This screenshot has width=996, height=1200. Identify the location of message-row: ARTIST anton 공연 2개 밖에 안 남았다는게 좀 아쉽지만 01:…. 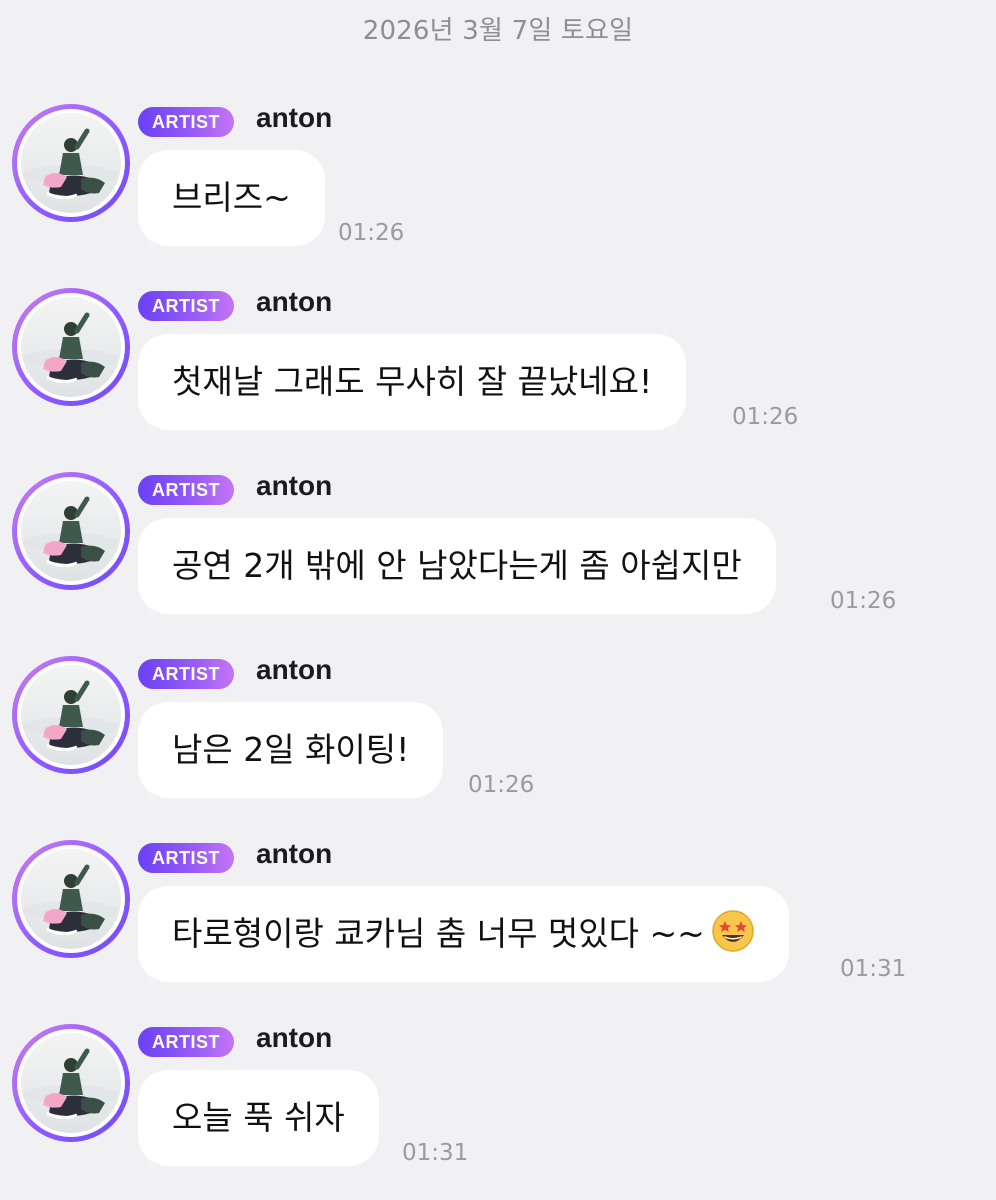
(498, 546).